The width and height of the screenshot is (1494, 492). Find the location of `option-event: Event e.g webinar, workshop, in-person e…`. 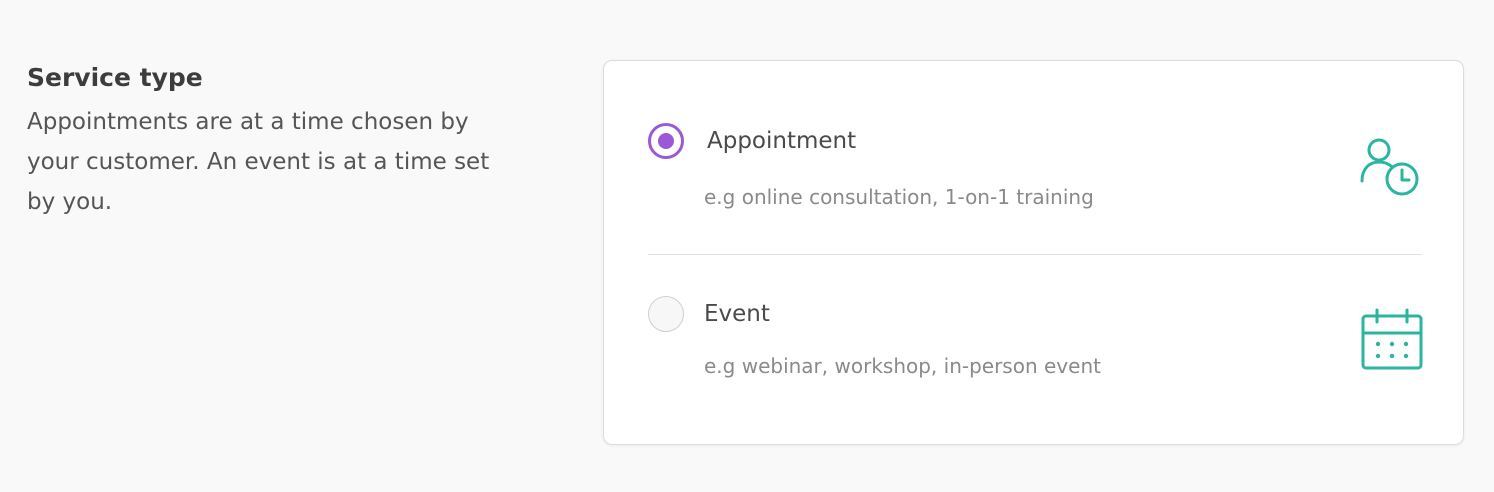

option-event: Event e.g webinar, workshop, in-person e… is located at coordinates (1035, 354).